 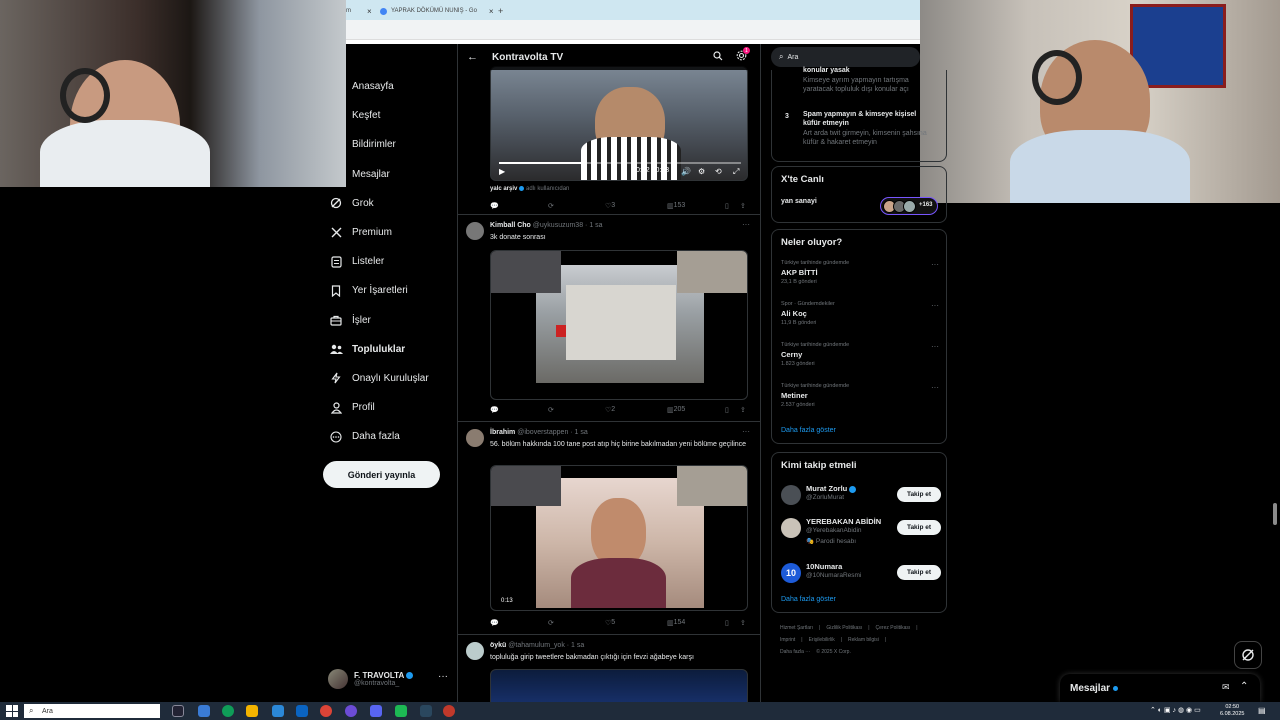 What do you see at coordinates (401, 711) in the screenshot?
I see `spotify-icon` at bounding box center [401, 711].